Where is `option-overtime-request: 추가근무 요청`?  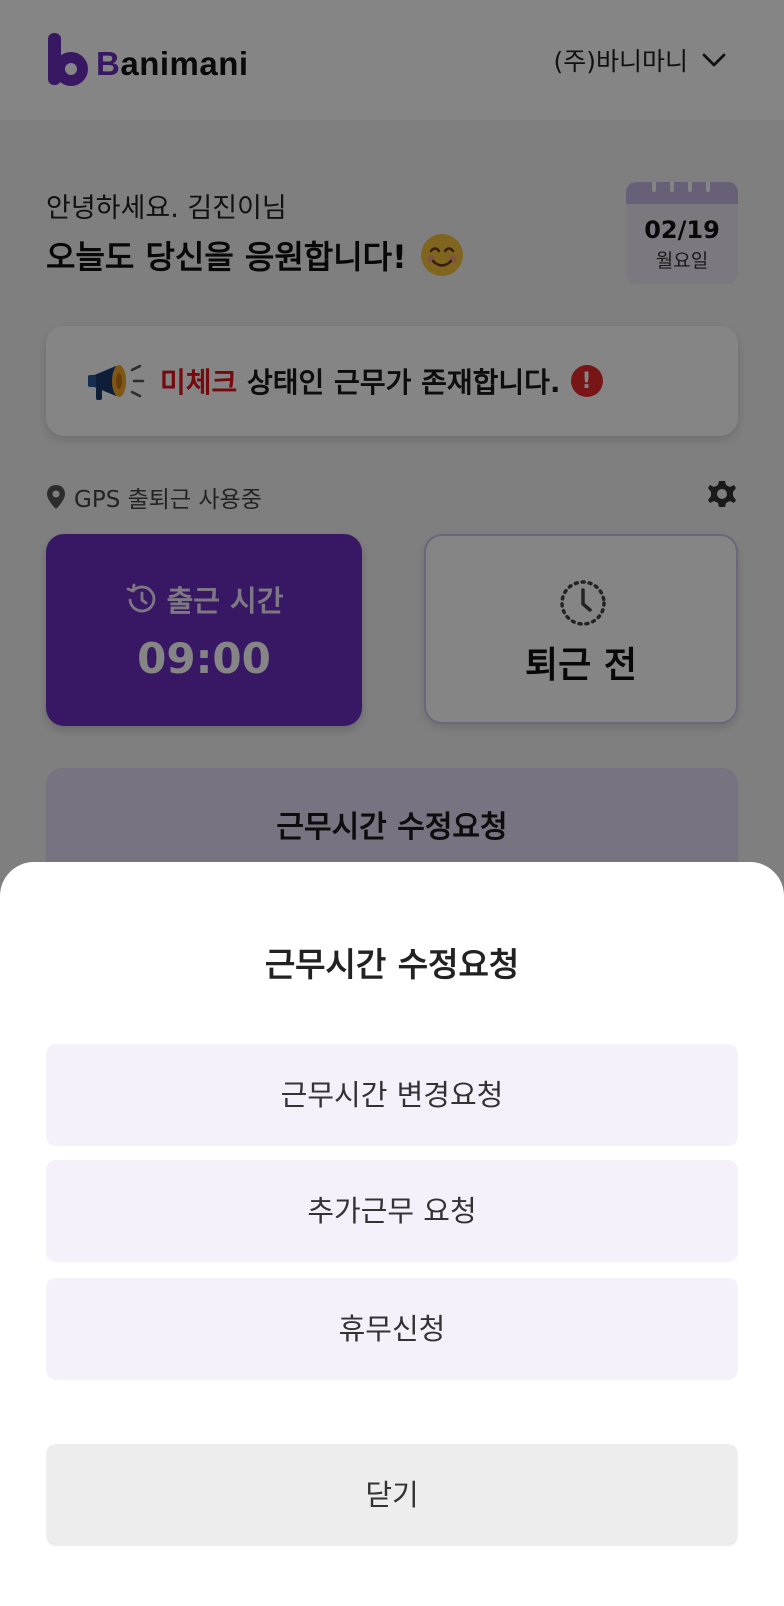 option-overtime-request: 추가근무 요청 is located at coordinates (392, 1211).